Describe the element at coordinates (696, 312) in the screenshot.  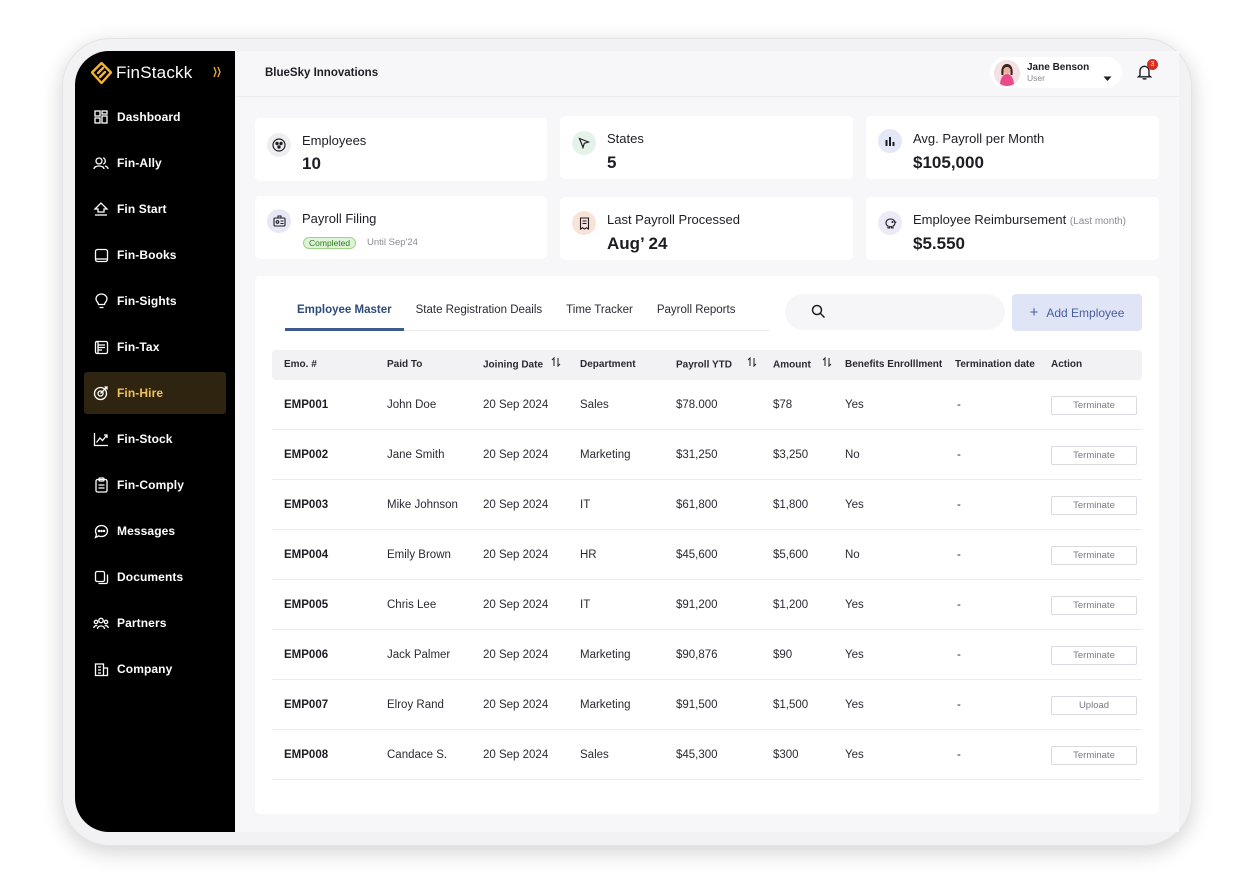
I see `tab-payroll-reports: Payroll Reports` at that location.